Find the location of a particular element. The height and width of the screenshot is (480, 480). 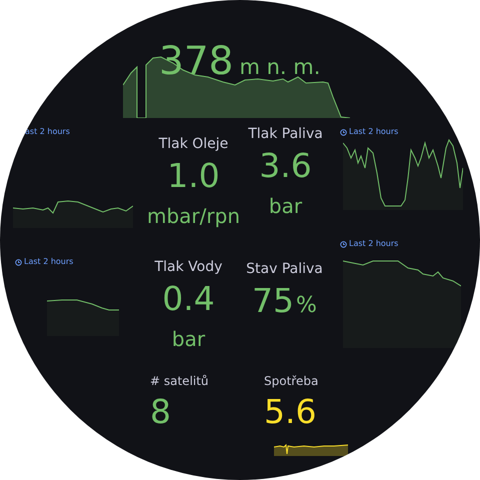

stat-unit: m n. m. is located at coordinates (279, 67).